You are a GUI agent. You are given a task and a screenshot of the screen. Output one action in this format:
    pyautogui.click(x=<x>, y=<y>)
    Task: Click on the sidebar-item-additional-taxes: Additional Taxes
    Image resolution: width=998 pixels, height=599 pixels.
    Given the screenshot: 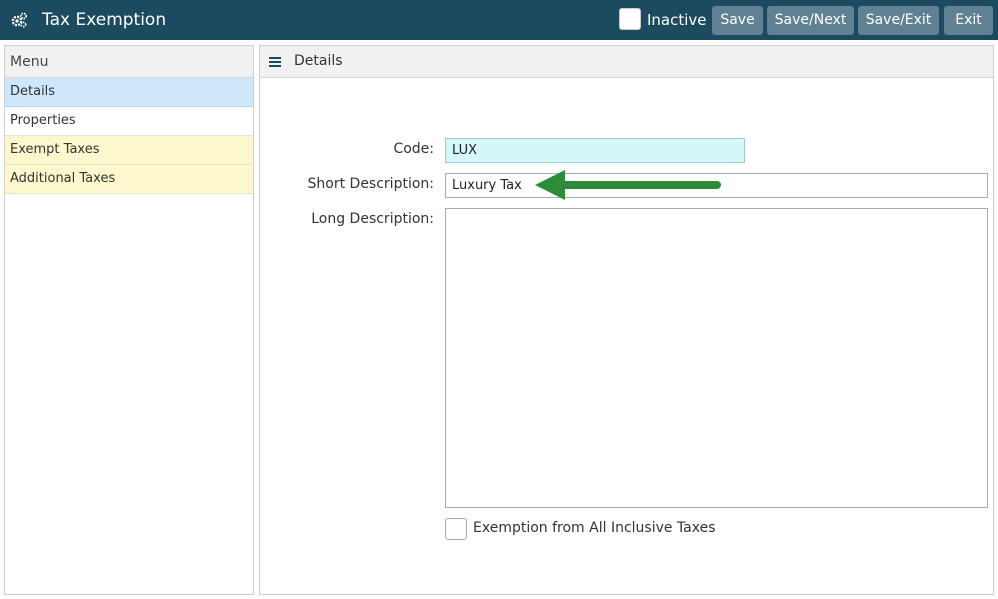 What is the action you would take?
    pyautogui.click(x=129, y=179)
    